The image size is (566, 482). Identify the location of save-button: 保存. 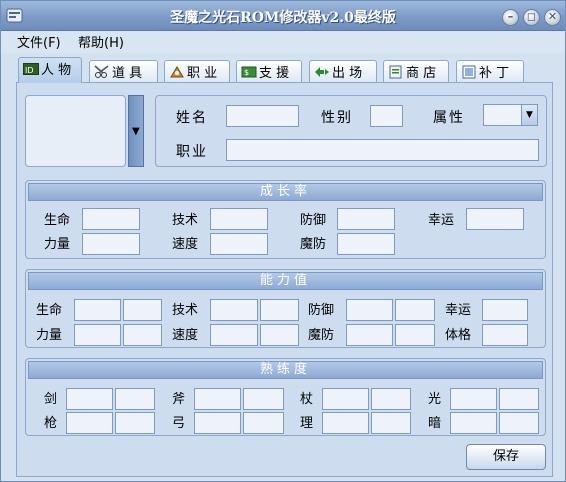
(506, 457).